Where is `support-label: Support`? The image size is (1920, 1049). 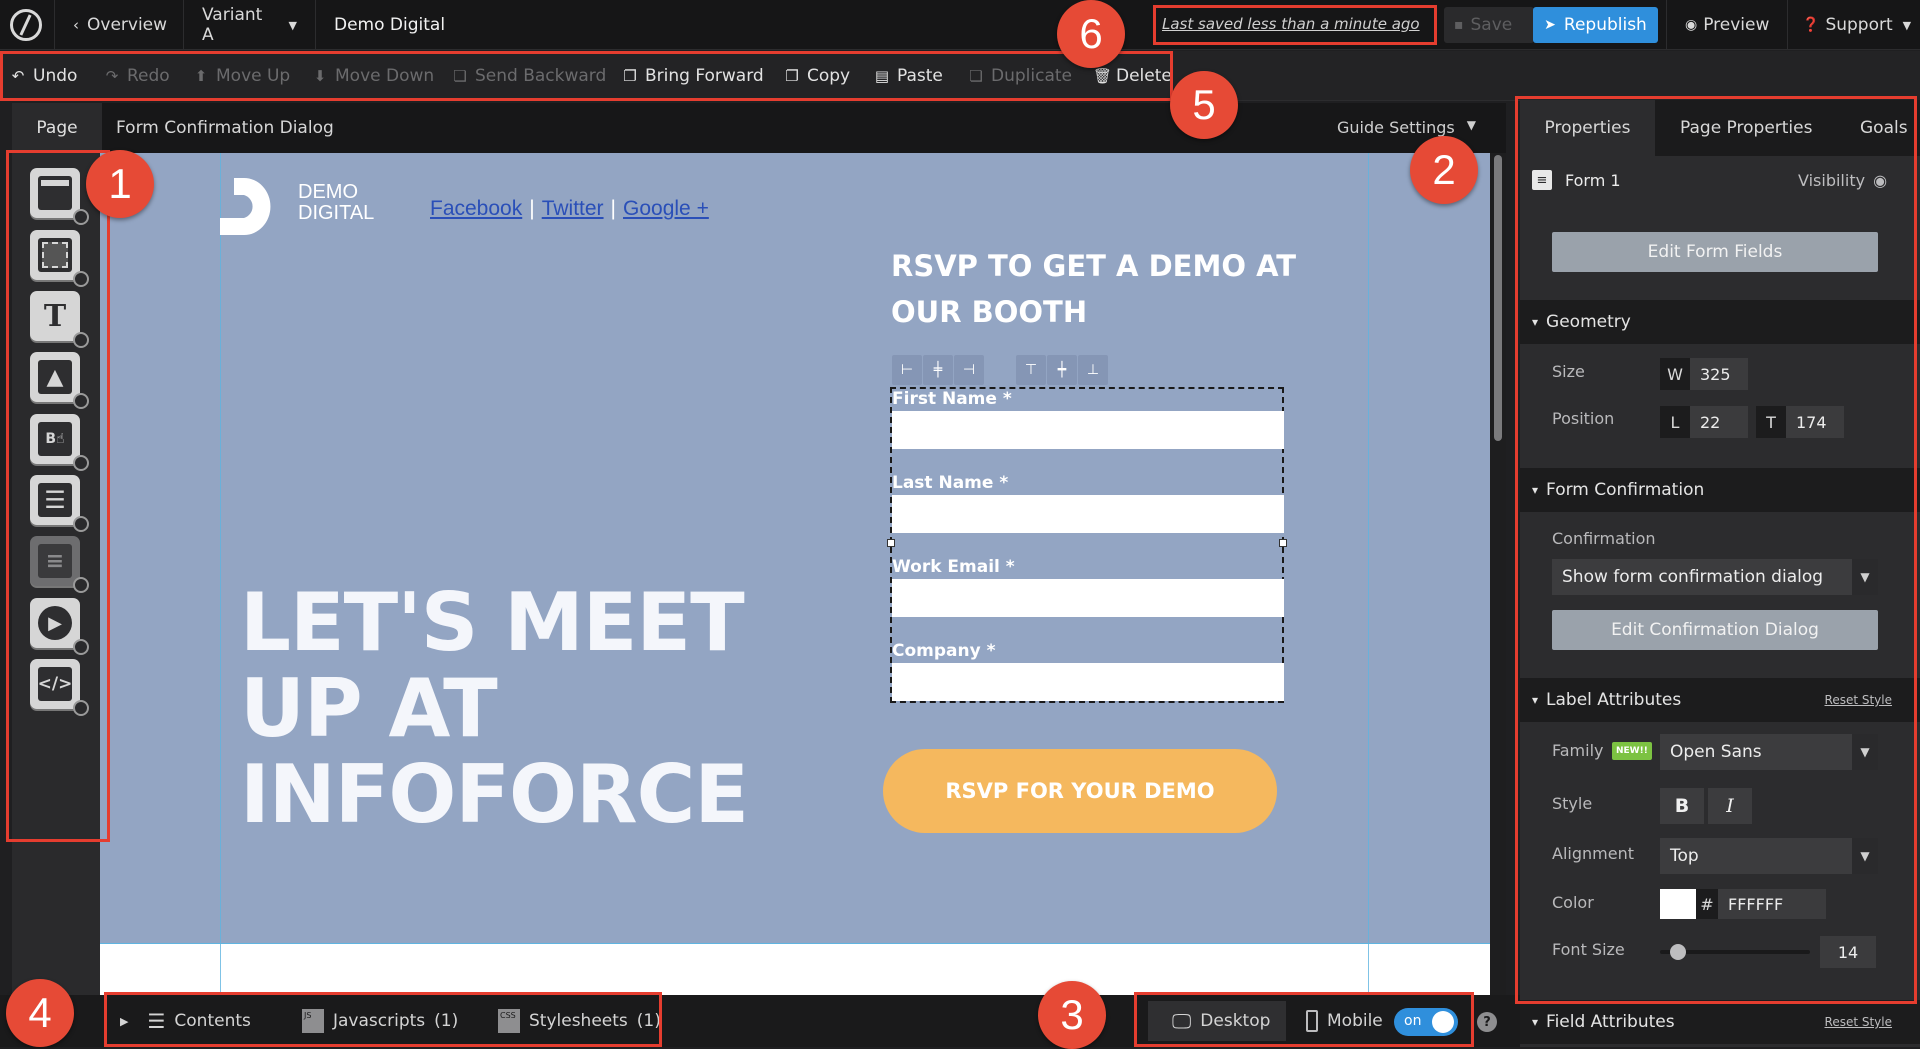 support-label: Support is located at coordinates (1859, 25).